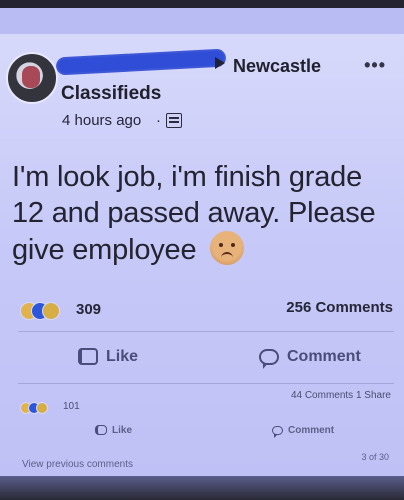 The width and height of the screenshot is (404, 500). What do you see at coordinates (202, 488) in the screenshot?
I see `screen-bottom-edge` at bounding box center [202, 488].